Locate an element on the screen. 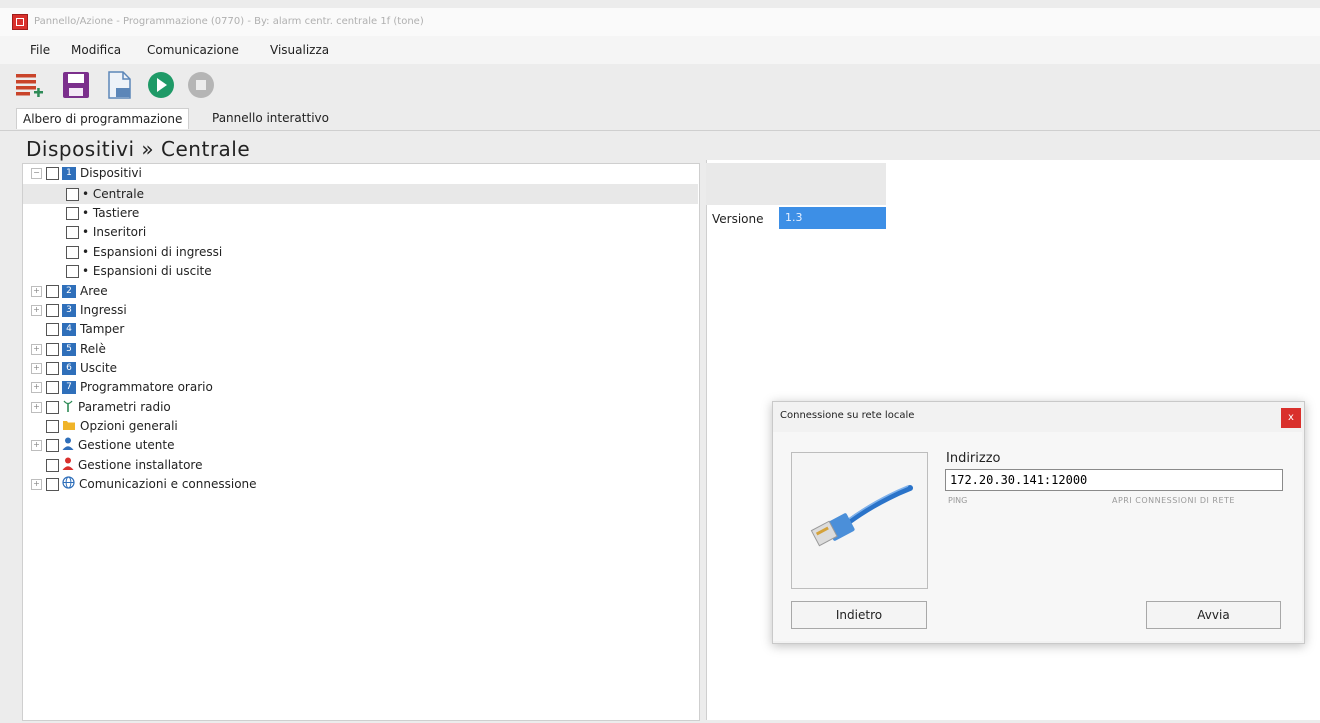  collapse-icon: − is located at coordinates (36, 173).